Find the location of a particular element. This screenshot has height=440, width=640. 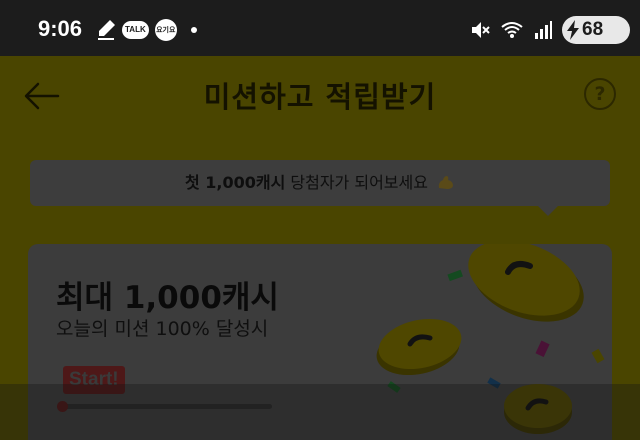

page-title: 미션하고 적립받기 is located at coordinates (320, 97).